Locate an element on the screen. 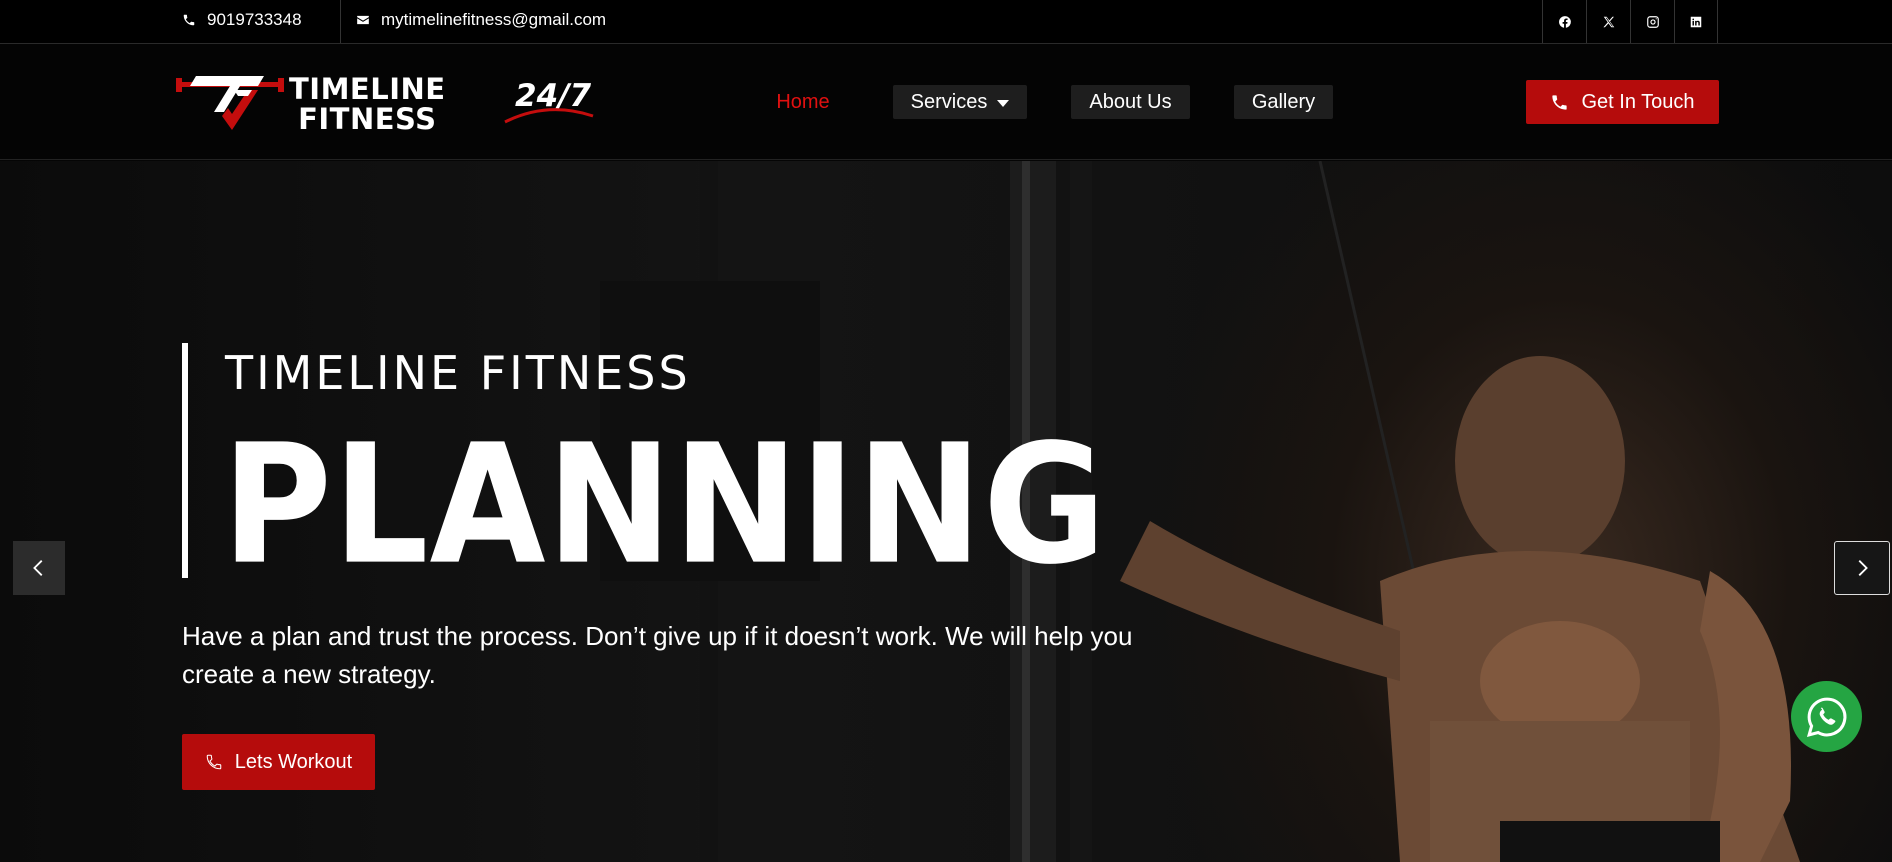  whatsapp-icon is located at coordinates (1826, 717).